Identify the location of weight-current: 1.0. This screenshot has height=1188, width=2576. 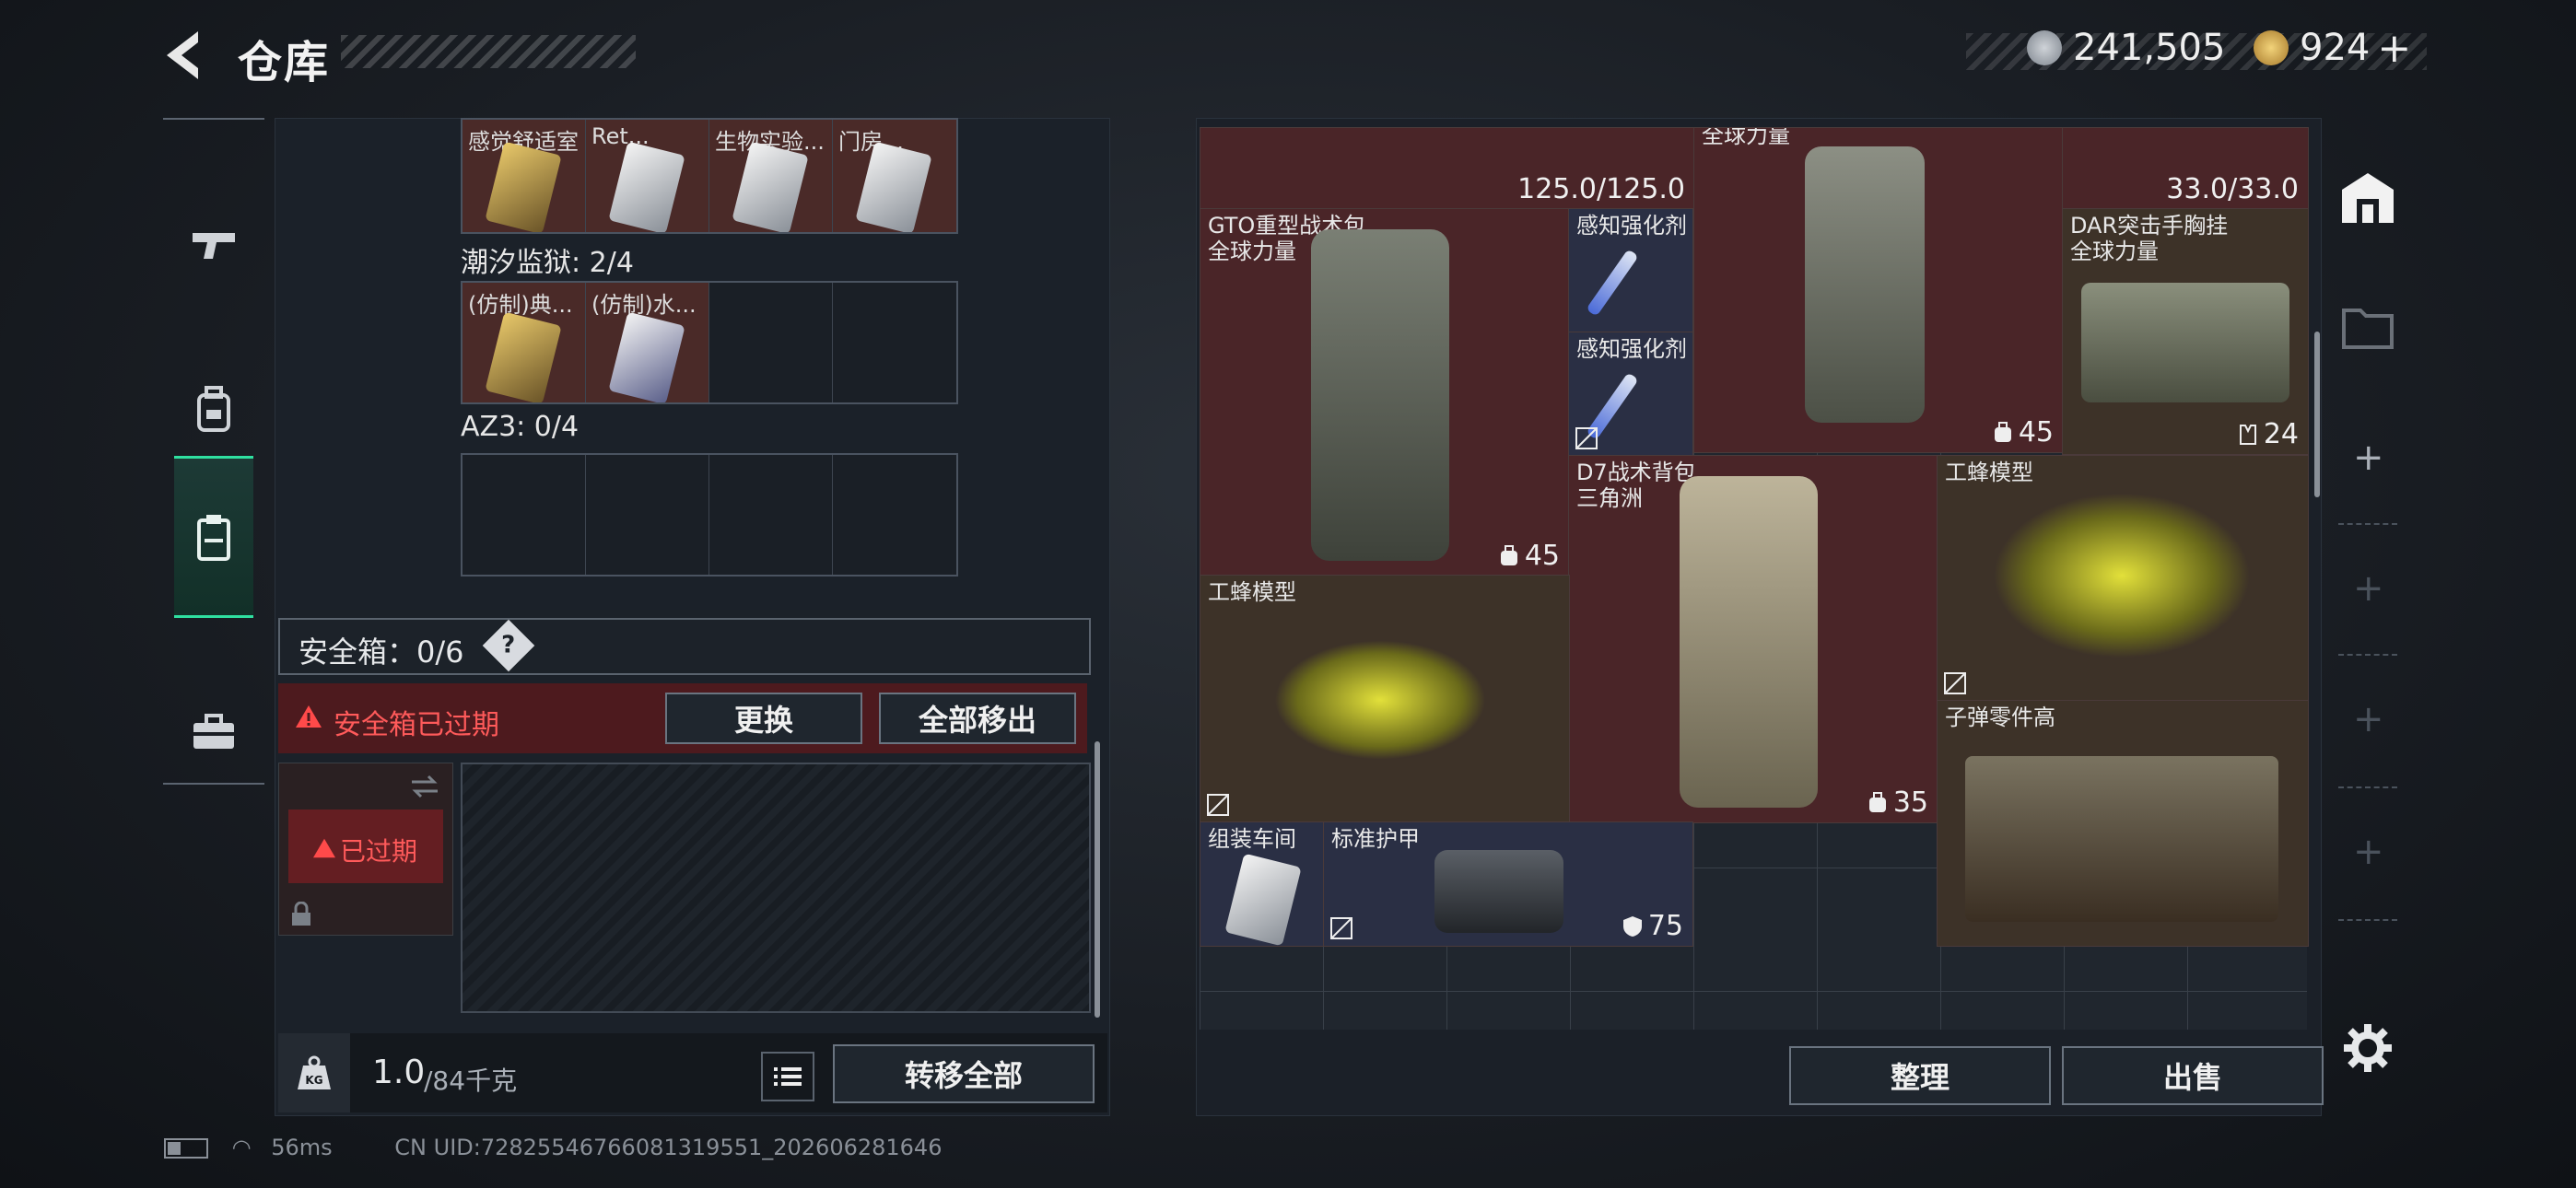
(399, 1072).